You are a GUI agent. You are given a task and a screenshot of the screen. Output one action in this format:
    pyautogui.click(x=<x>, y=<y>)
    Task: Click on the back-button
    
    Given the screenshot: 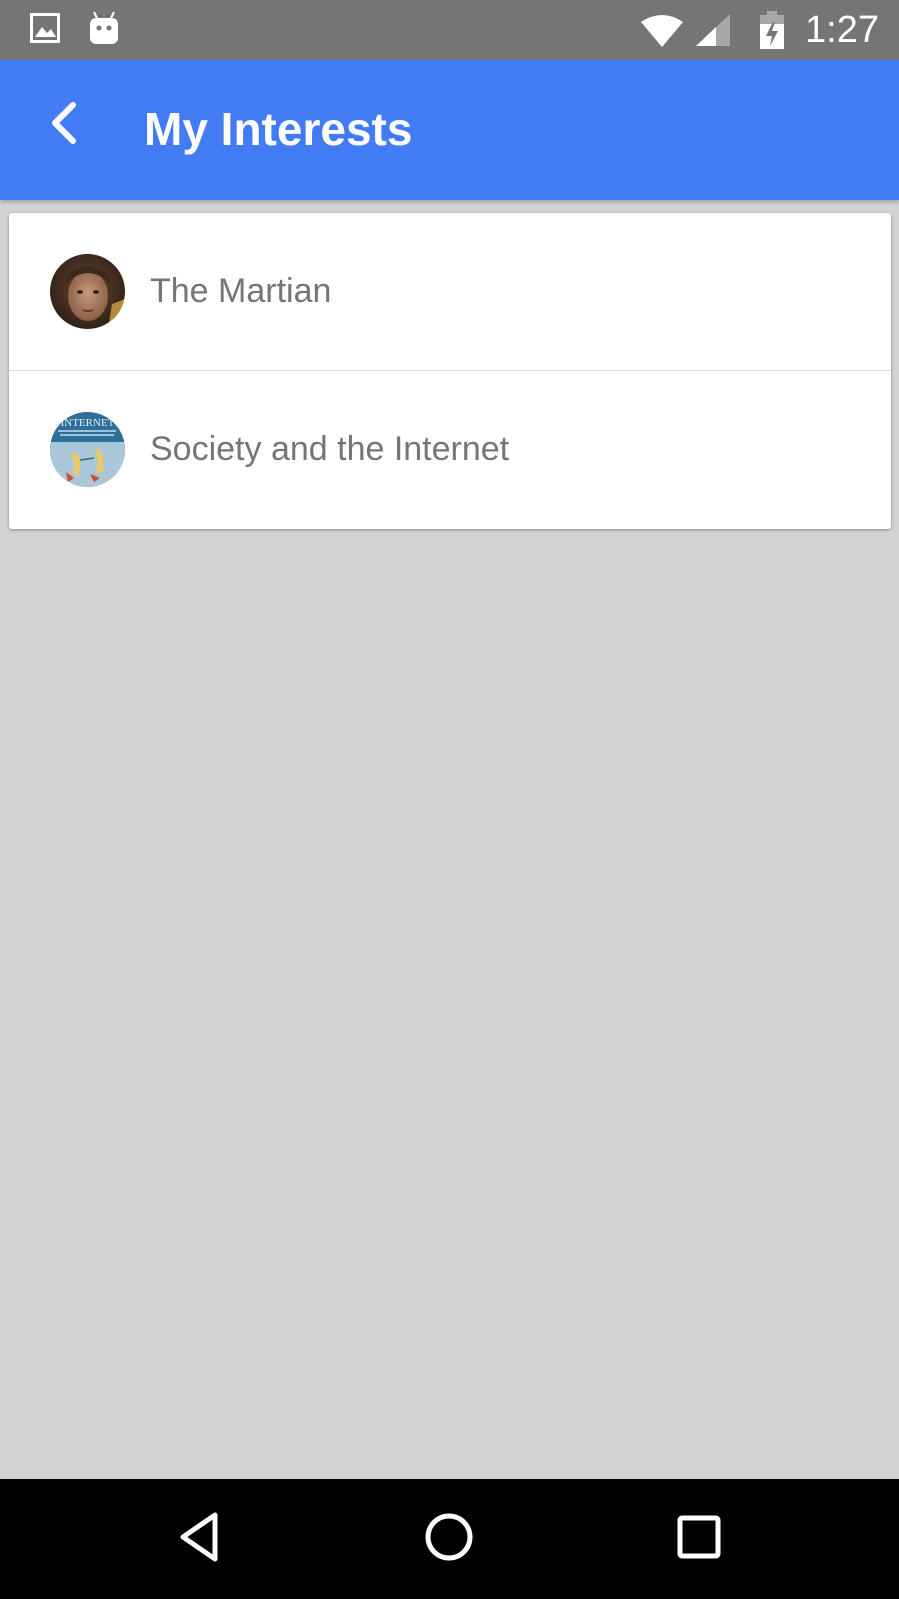 What is the action you would take?
    pyautogui.click(x=65, y=125)
    